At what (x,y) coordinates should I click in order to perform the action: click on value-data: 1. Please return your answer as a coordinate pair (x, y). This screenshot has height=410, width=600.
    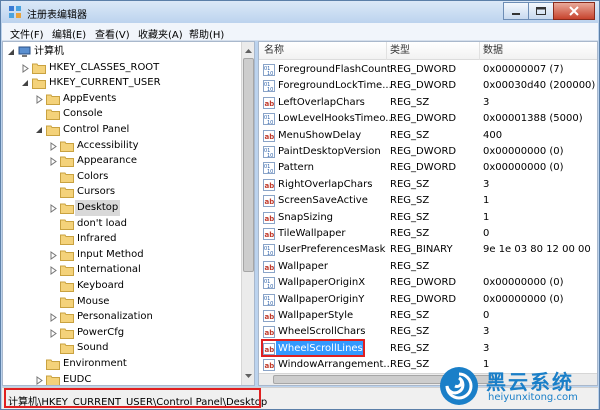
    Looking at the image, I should click on (486, 201).